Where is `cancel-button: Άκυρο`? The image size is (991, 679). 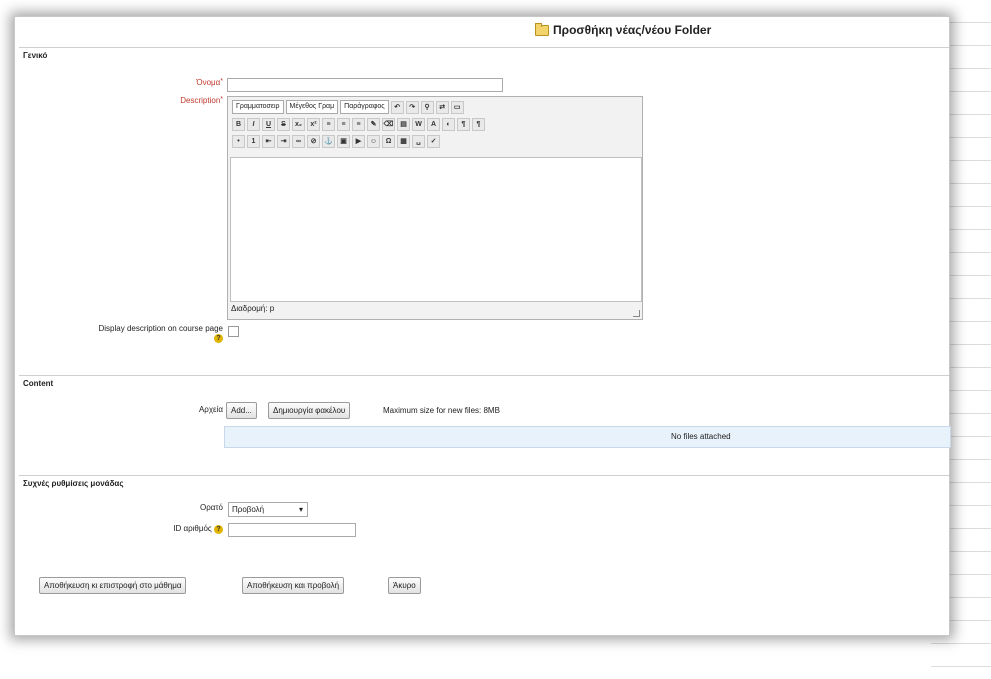 cancel-button: Άκυρο is located at coordinates (404, 585).